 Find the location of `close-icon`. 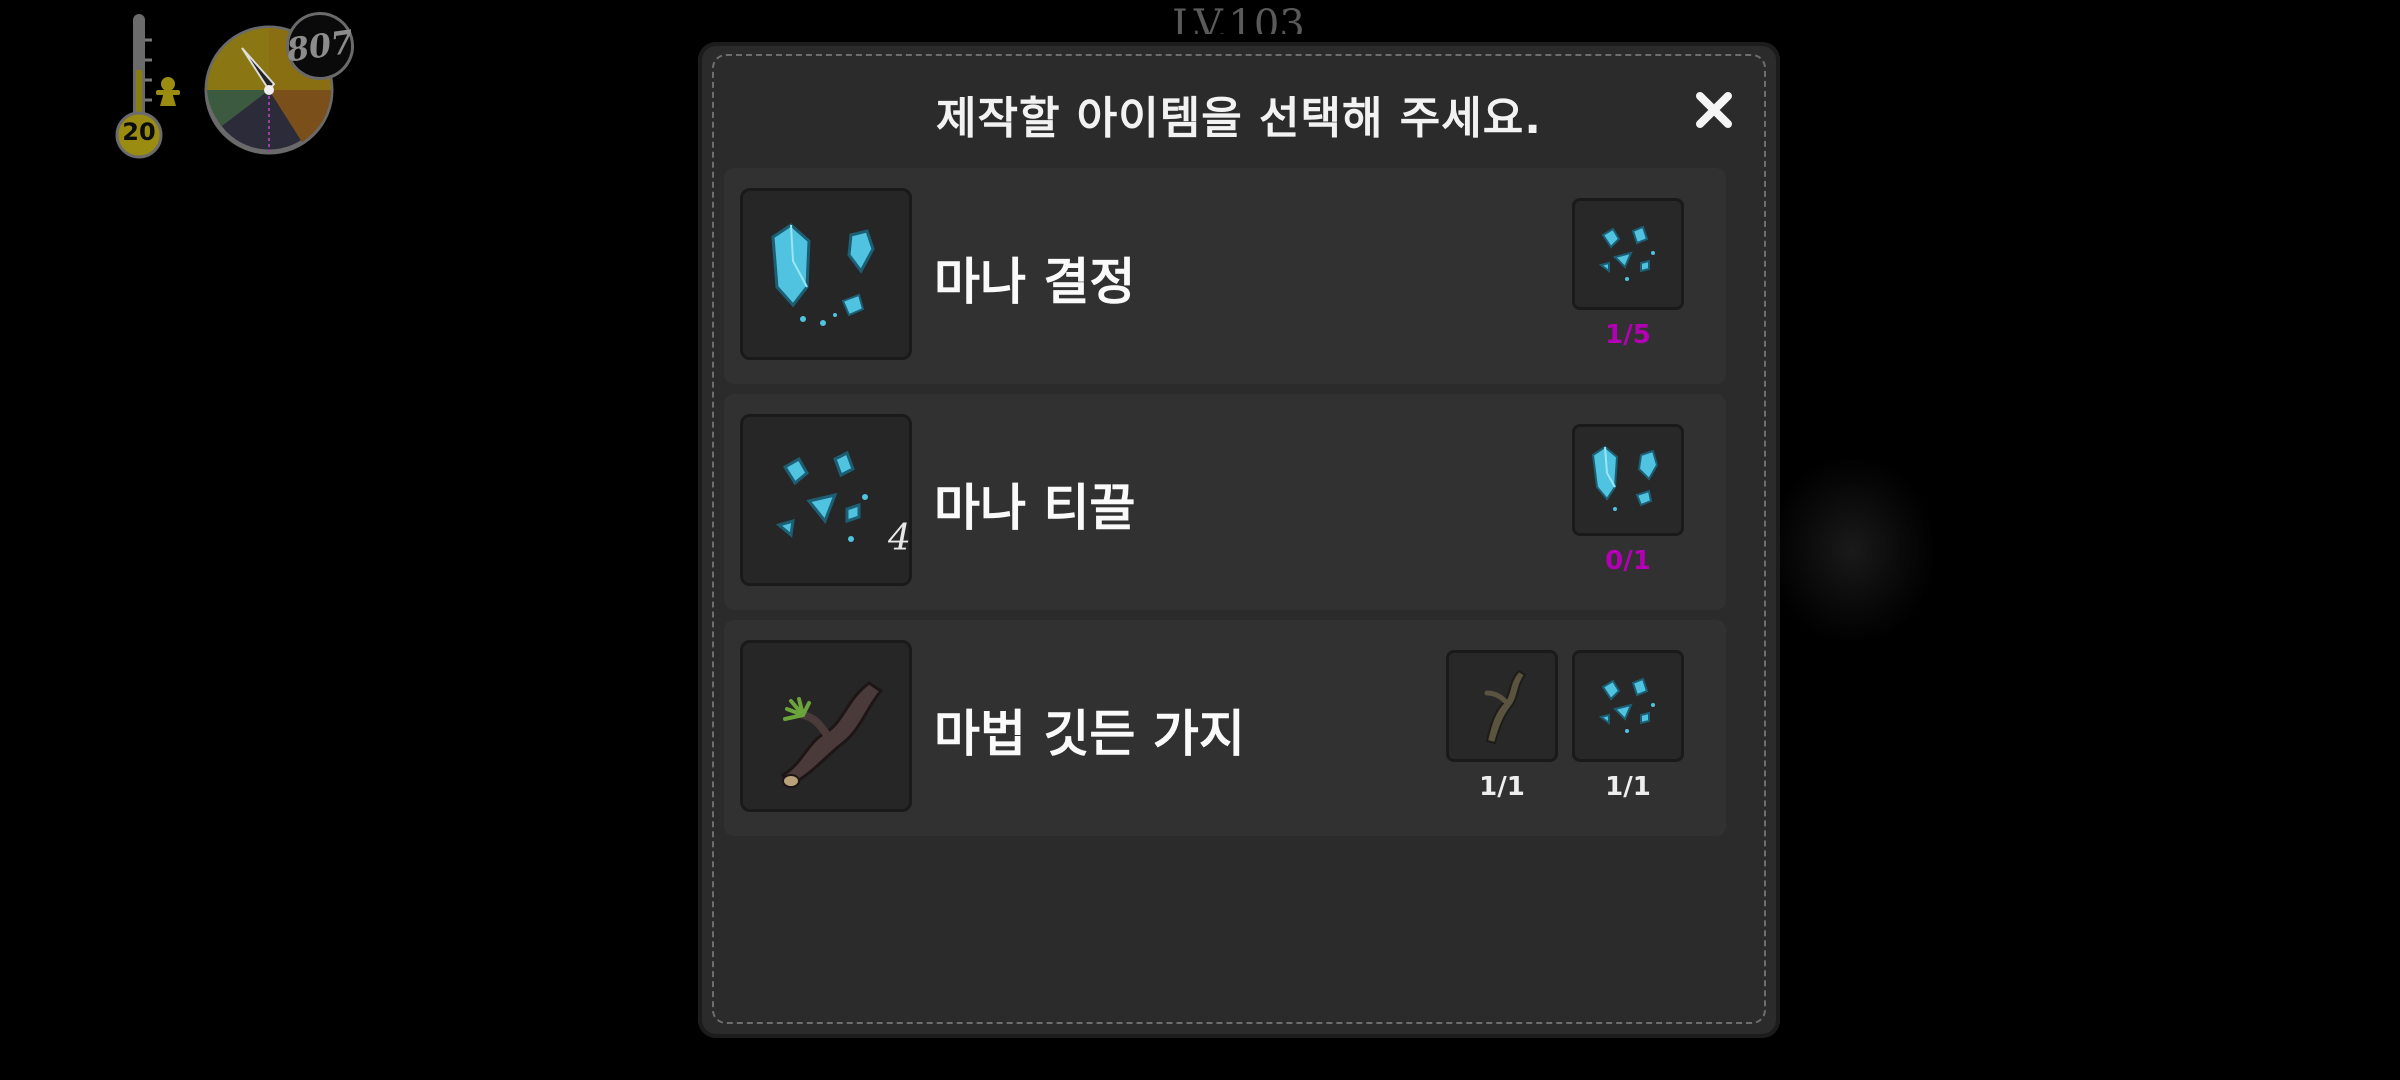

close-icon is located at coordinates (1714, 110).